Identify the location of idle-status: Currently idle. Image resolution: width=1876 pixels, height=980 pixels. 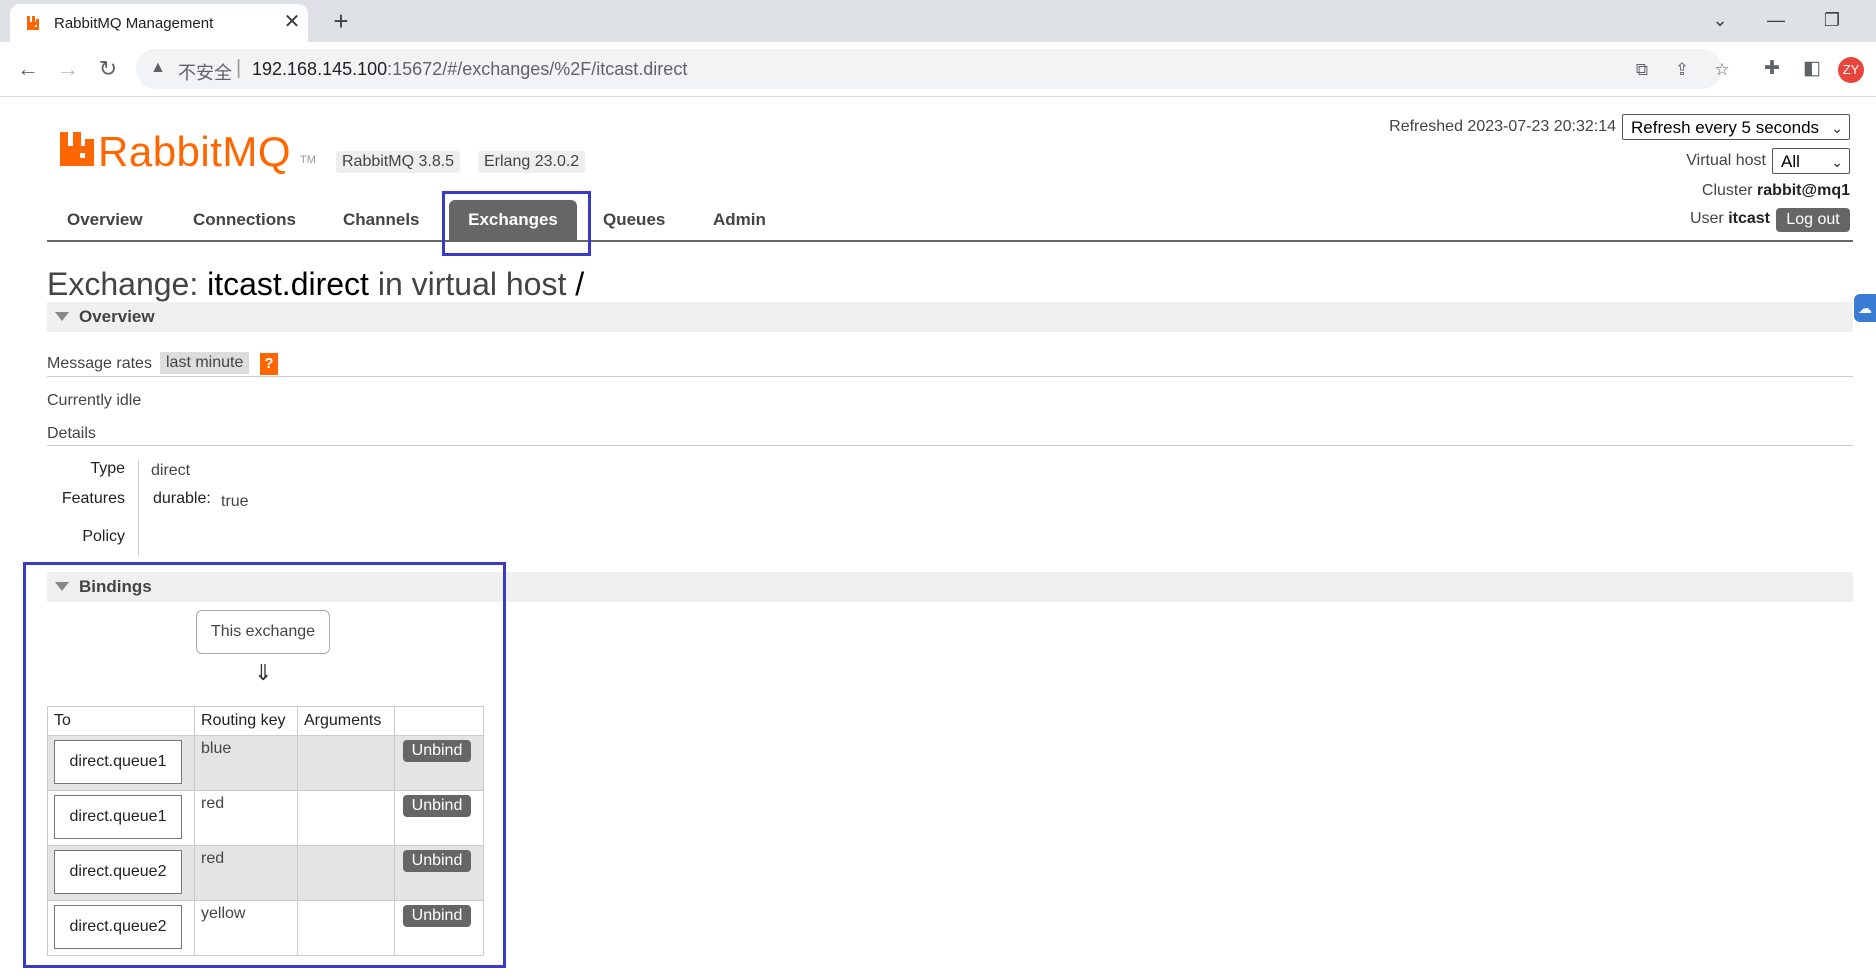
(94, 400).